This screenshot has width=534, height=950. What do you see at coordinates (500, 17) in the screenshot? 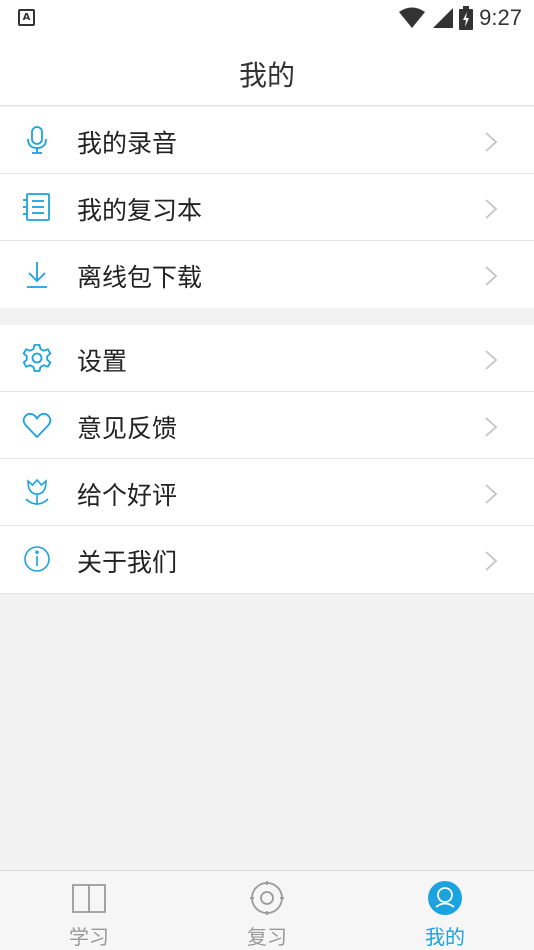
I see `status-time: 9:27` at bounding box center [500, 17].